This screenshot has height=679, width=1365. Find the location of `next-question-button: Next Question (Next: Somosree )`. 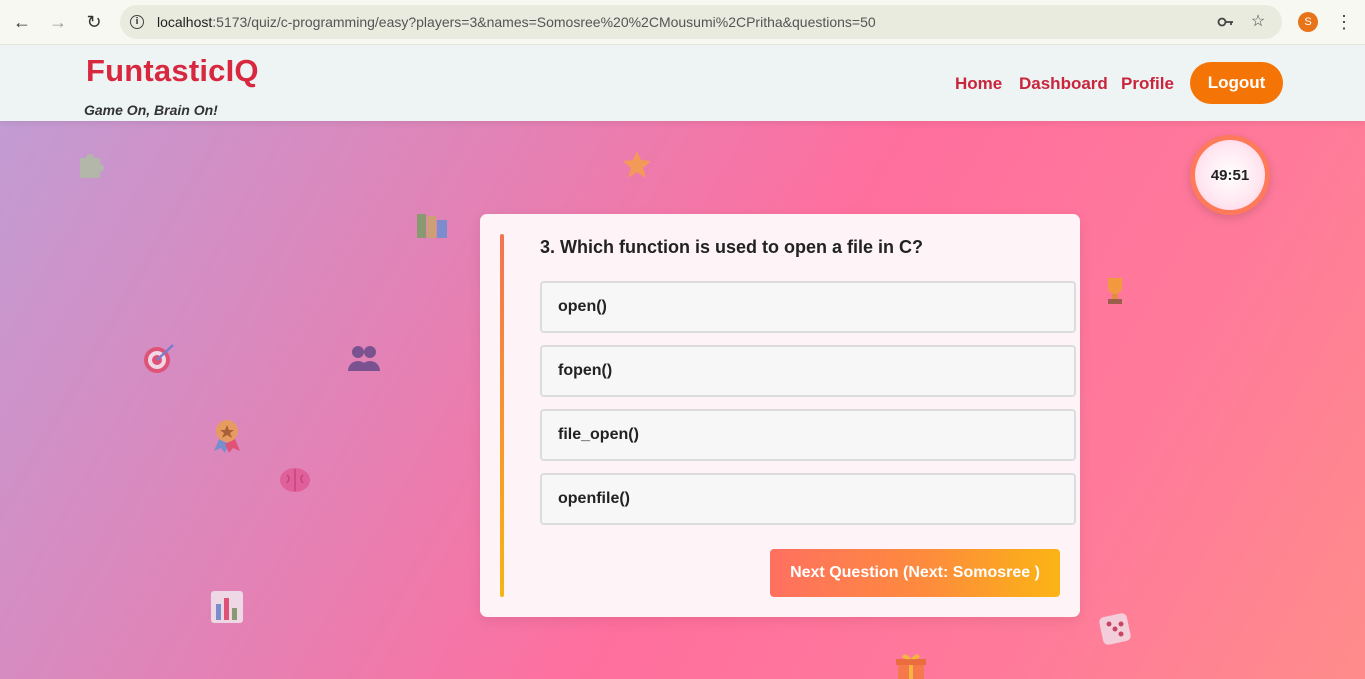

next-question-button: Next Question (Next: Somosree ) is located at coordinates (915, 573).